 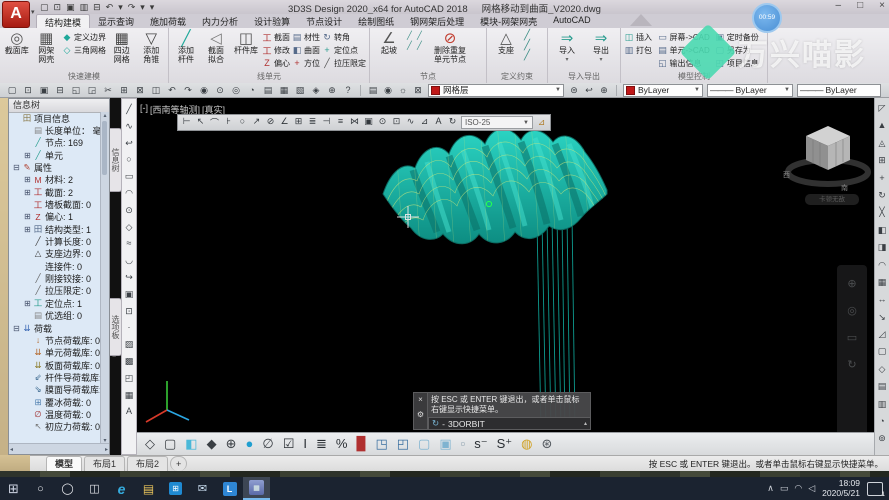 What do you see at coordinates (252, 90) in the screenshot?
I see `toolbar-icon: ◔` at bounding box center [252, 90].